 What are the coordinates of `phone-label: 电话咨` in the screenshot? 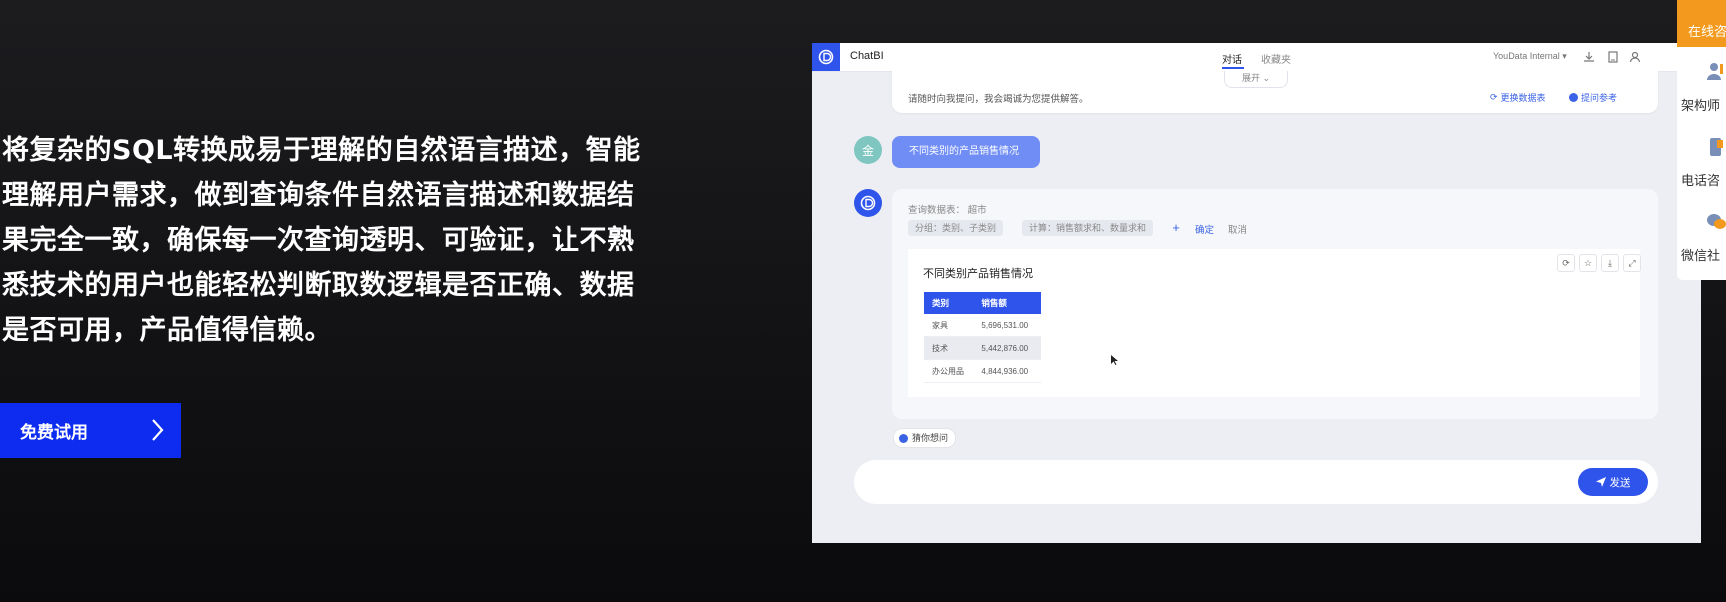 It's located at (1701, 181).